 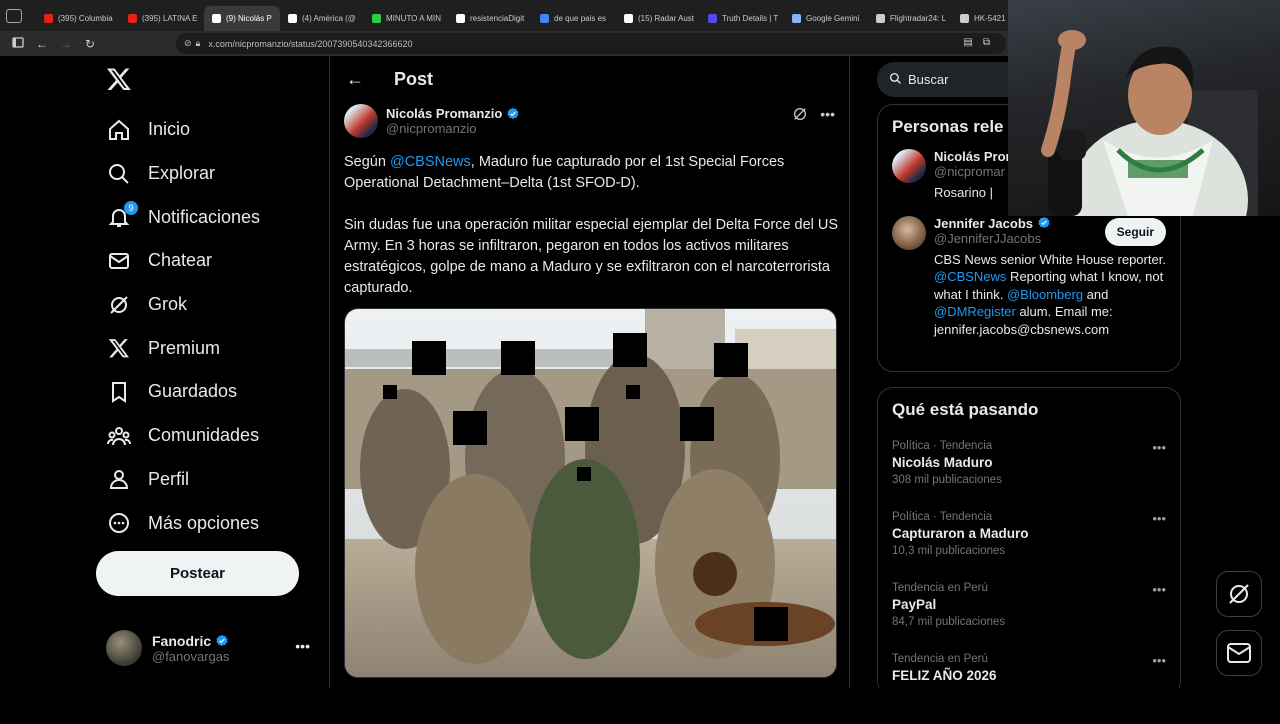 I want to click on sidebar-item-inicio: Inicio, so click(x=183, y=130).